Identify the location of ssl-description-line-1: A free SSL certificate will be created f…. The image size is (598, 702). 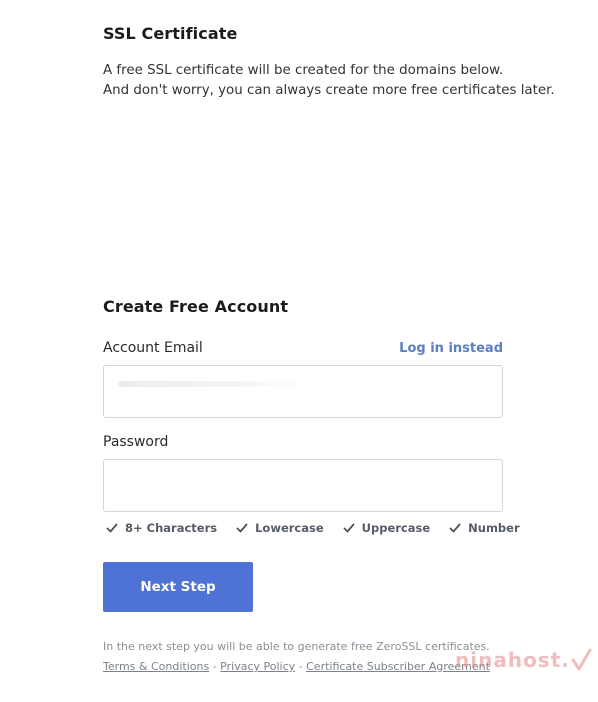
(303, 70).